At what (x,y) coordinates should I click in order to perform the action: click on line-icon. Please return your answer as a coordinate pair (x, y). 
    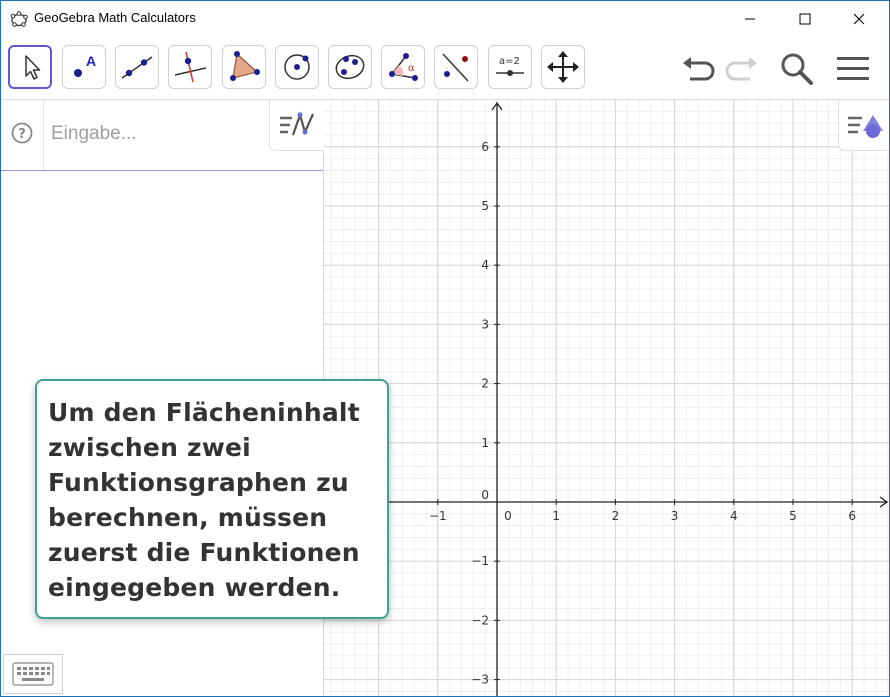
    Looking at the image, I should click on (137, 67).